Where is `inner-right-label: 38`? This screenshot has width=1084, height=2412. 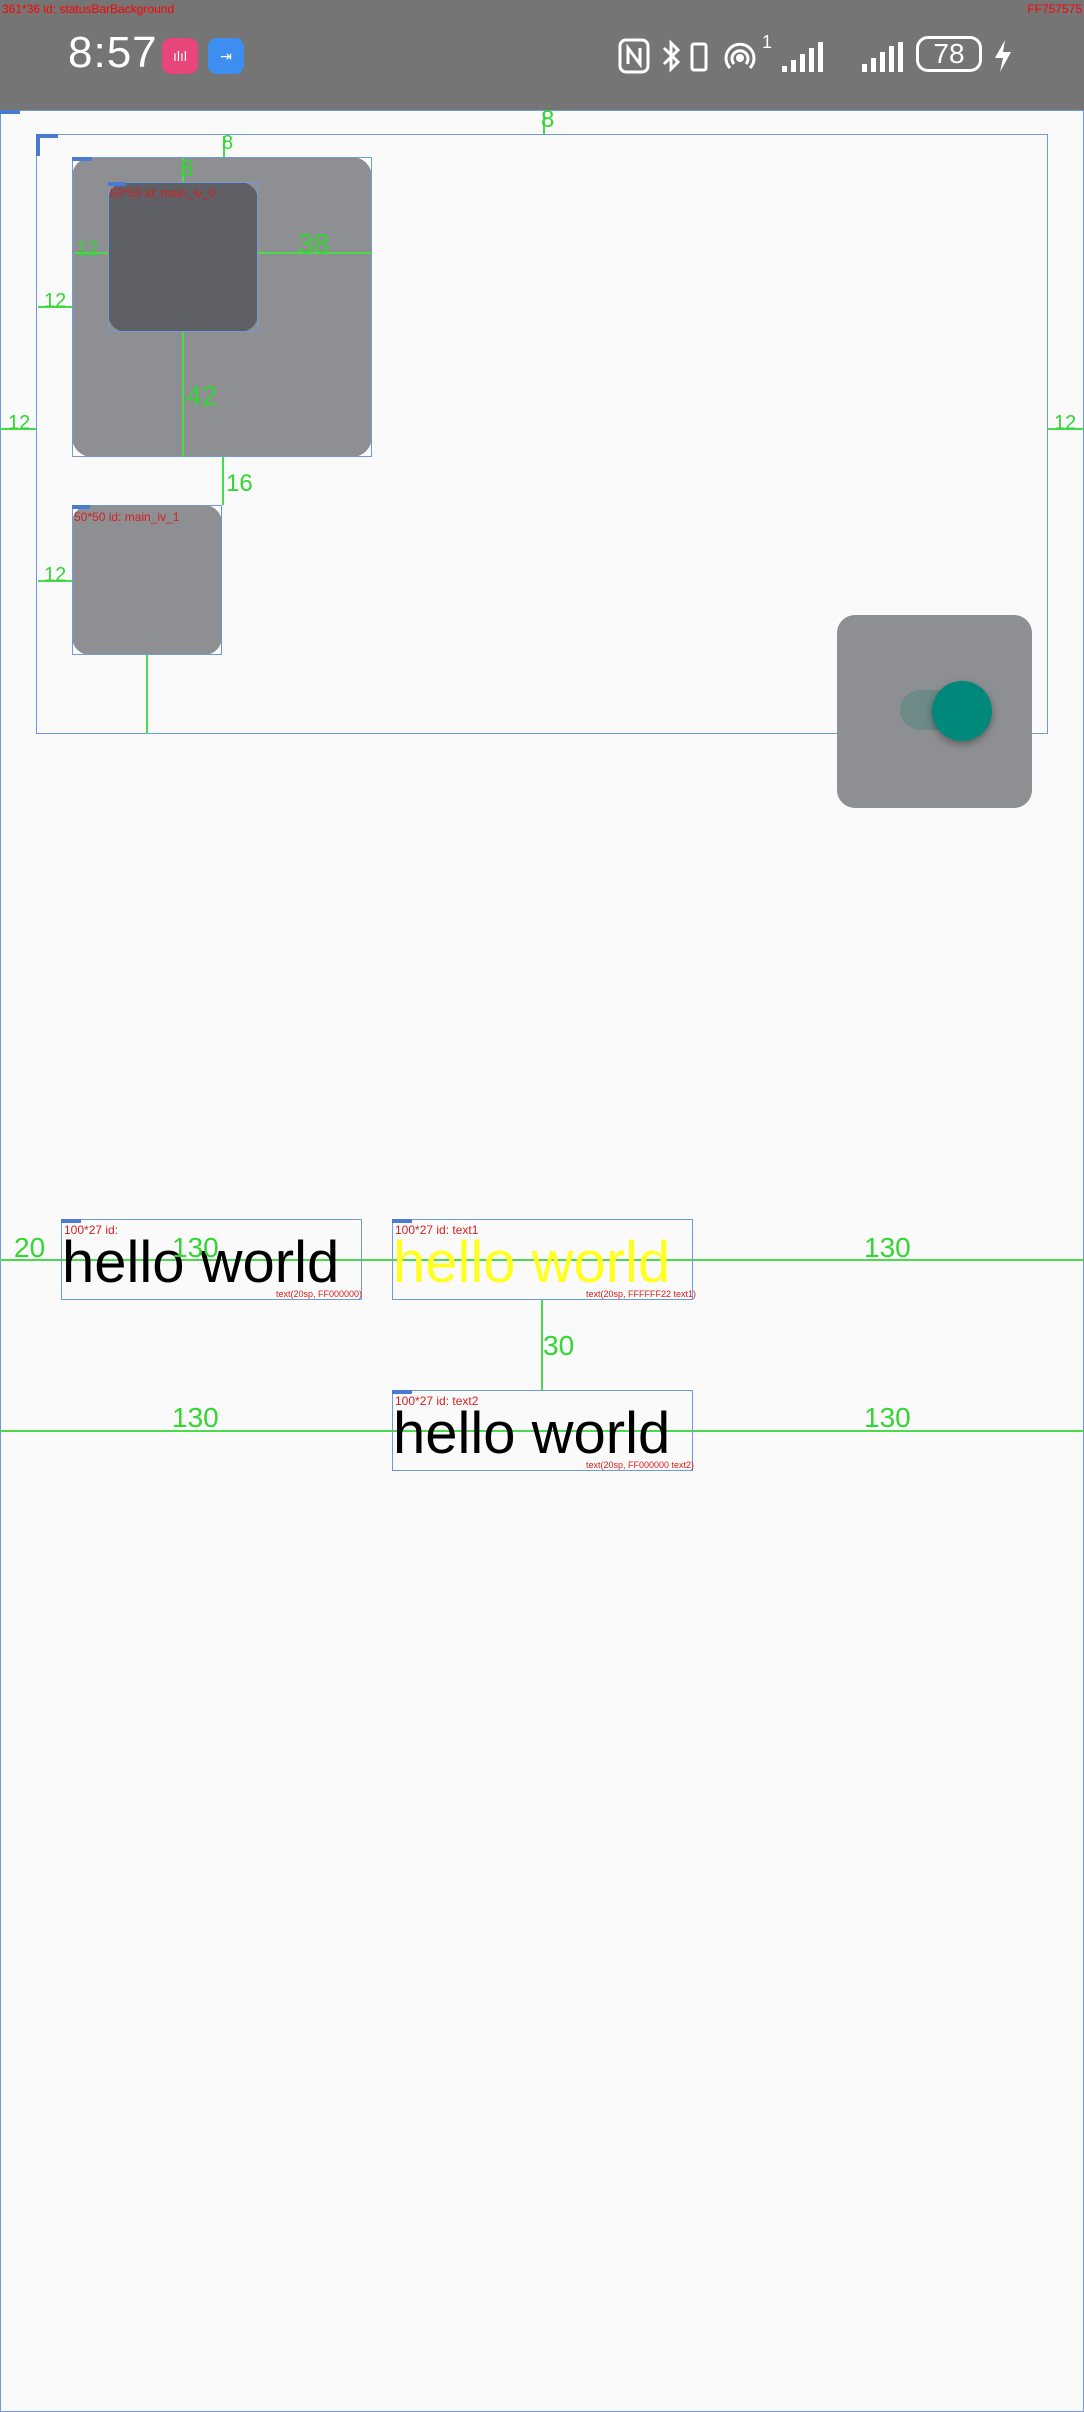 inner-right-label: 38 is located at coordinates (314, 243).